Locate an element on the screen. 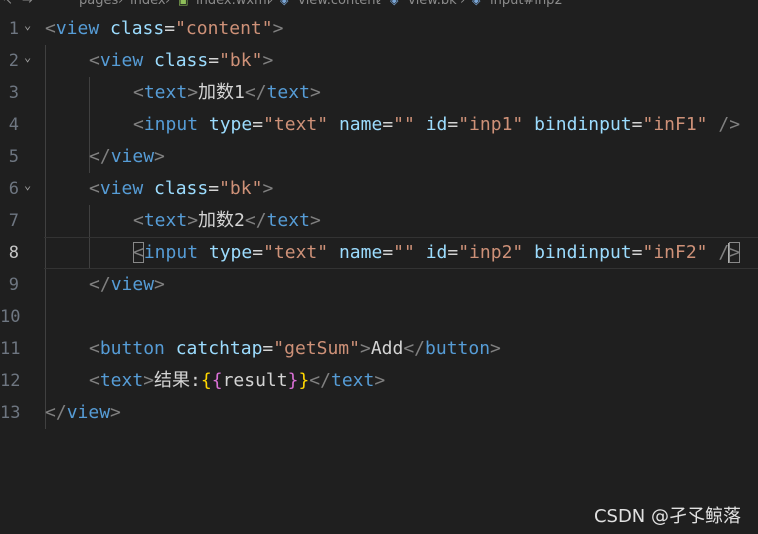 The width and height of the screenshot is (758, 534). code-line: 2 ⌄ <view class="bk"> is located at coordinates (379, 61).